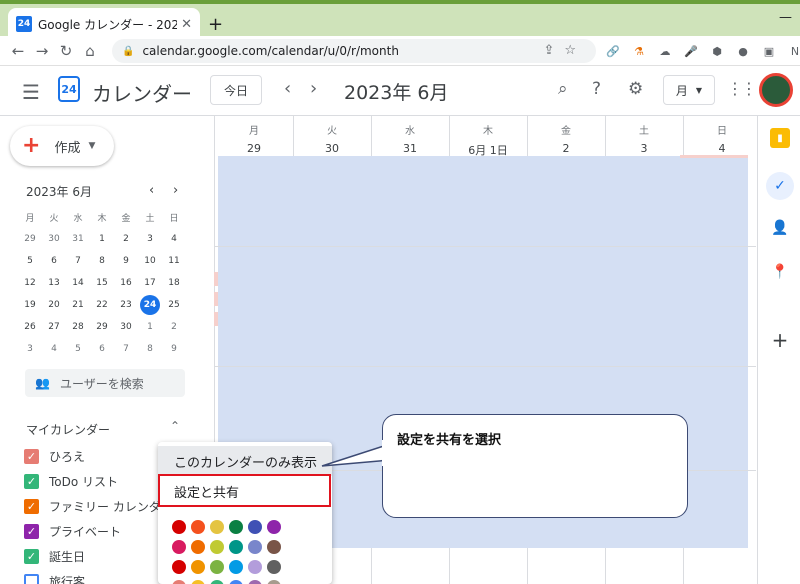 Image resolution: width=800 pixels, height=584 pixels. What do you see at coordinates (785, 17) in the screenshot?
I see `minimize-button: —` at bounding box center [785, 17].